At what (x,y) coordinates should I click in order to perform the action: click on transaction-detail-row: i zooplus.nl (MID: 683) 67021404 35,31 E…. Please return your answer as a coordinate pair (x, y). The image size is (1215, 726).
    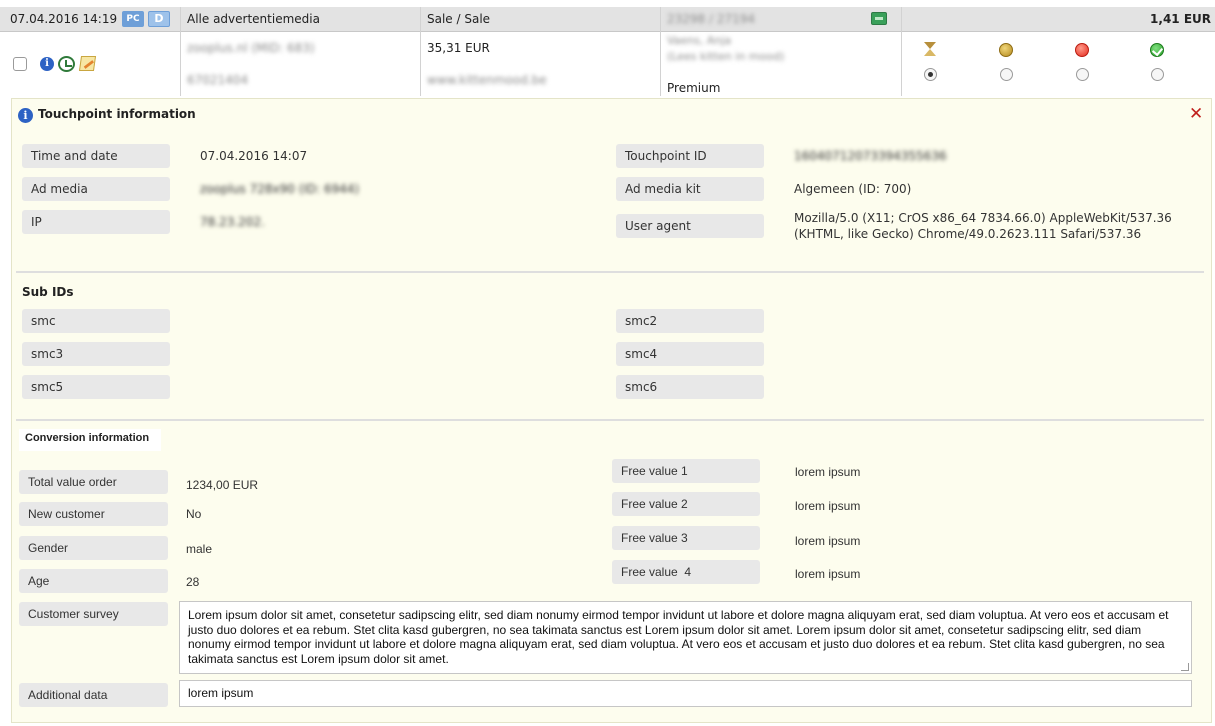
    Looking at the image, I should click on (607, 64).